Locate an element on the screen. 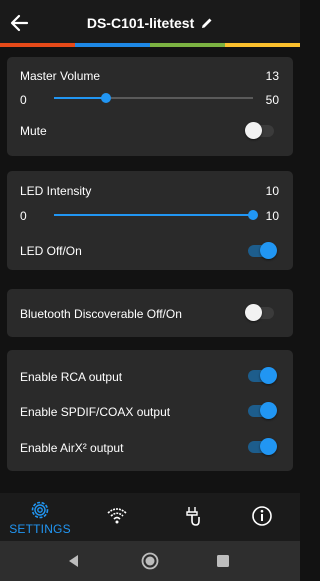 The height and width of the screenshot is (581, 320). strip-segment-green is located at coordinates (187, 45).